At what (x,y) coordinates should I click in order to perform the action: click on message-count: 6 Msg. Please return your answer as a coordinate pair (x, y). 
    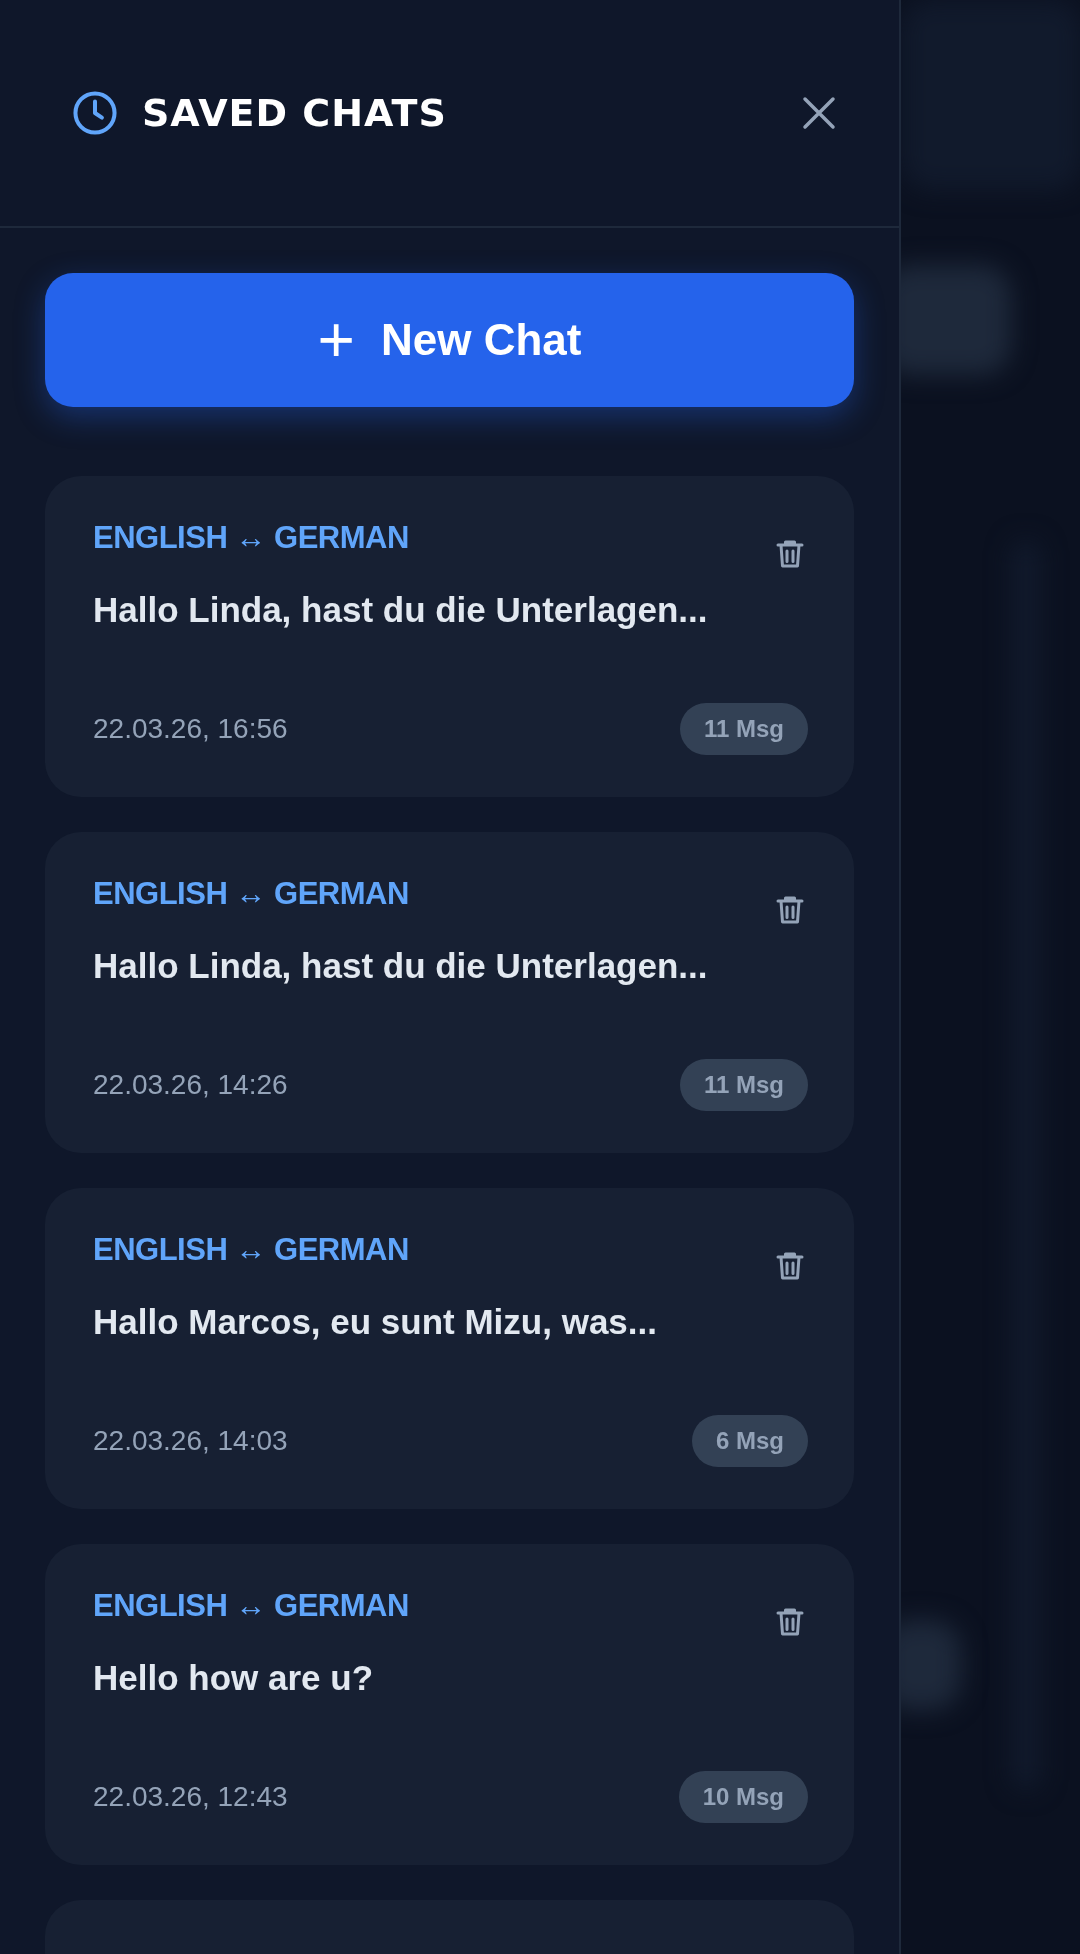
    Looking at the image, I should click on (750, 1441).